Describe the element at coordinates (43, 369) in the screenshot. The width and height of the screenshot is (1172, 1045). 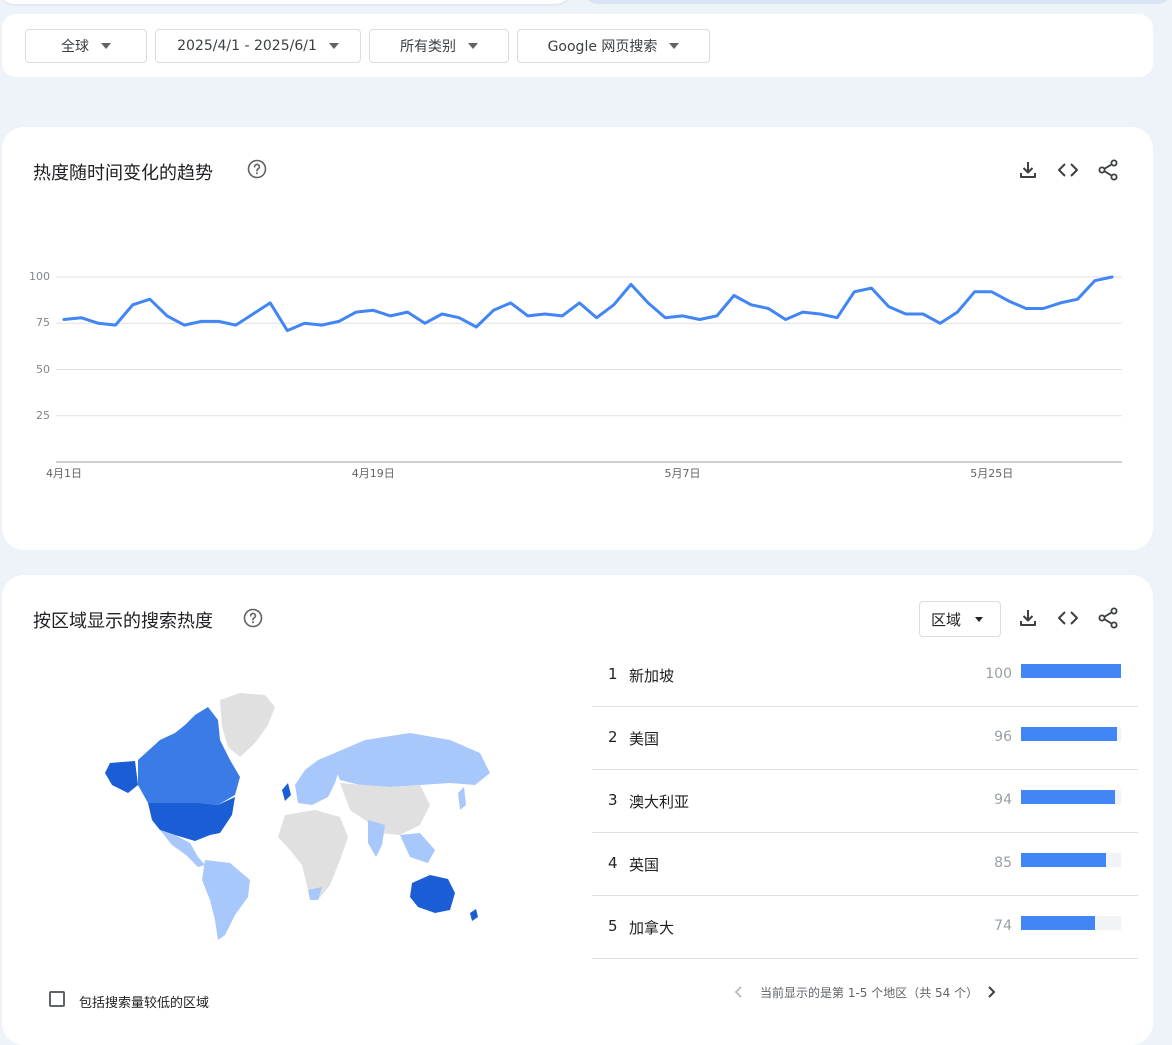
I see `y-tick-label: 50` at that location.